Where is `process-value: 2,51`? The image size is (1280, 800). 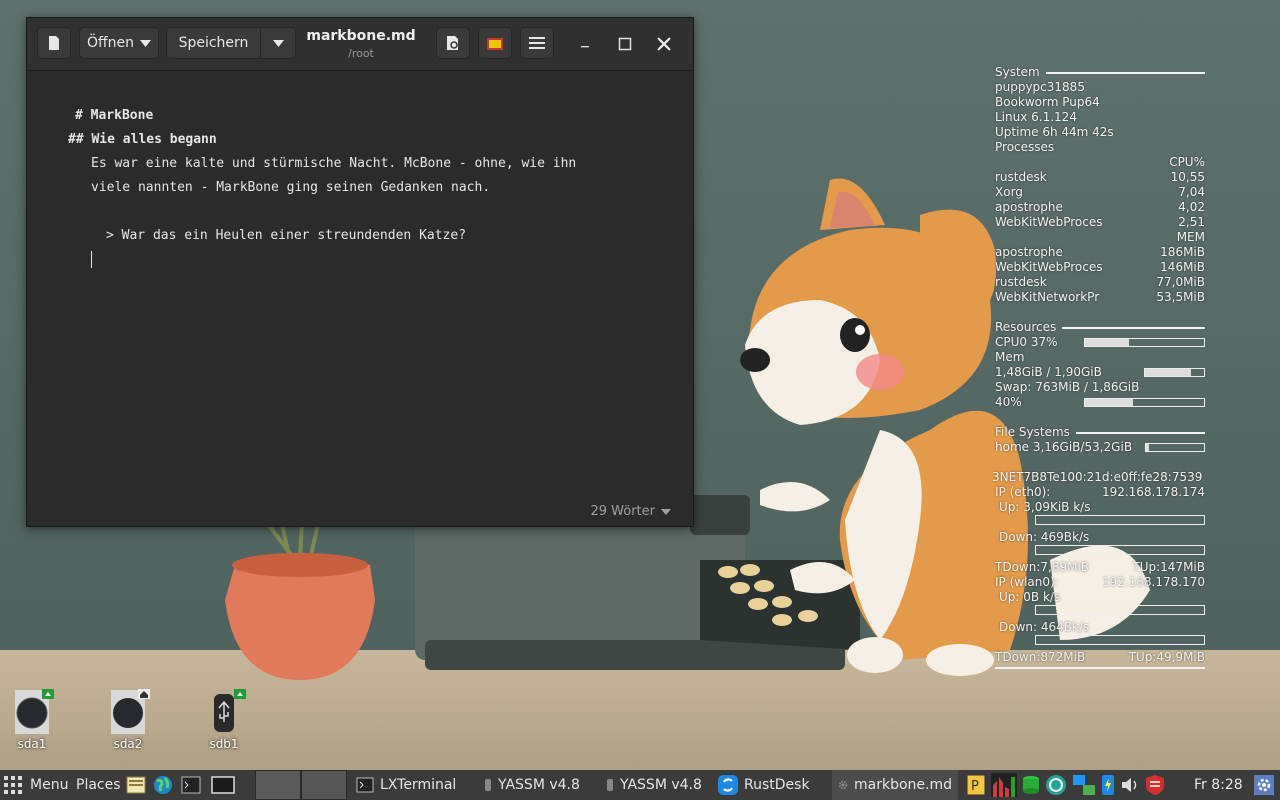 process-value: 2,51 is located at coordinates (1191, 222).